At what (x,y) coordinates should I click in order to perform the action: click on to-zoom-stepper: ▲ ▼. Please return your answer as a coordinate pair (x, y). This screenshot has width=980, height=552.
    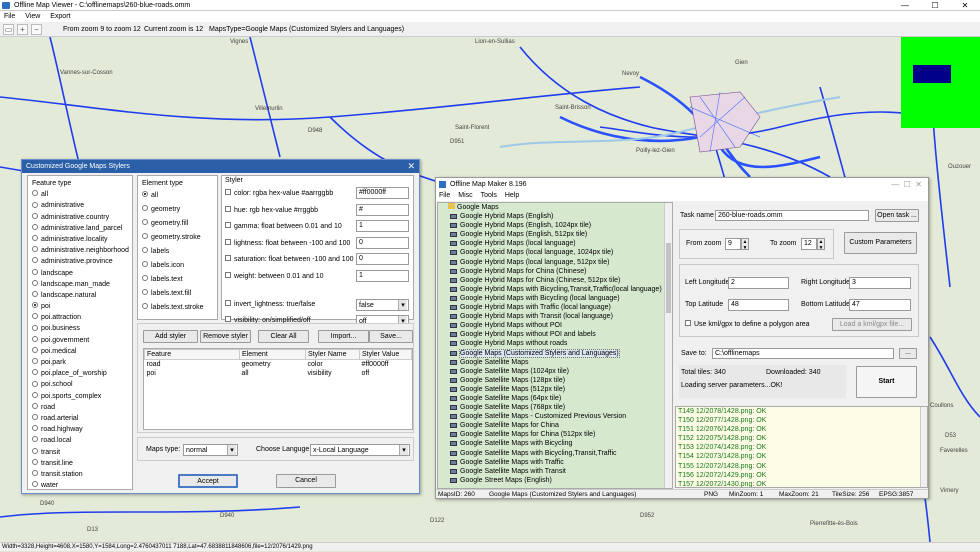
    Looking at the image, I should click on (821, 244).